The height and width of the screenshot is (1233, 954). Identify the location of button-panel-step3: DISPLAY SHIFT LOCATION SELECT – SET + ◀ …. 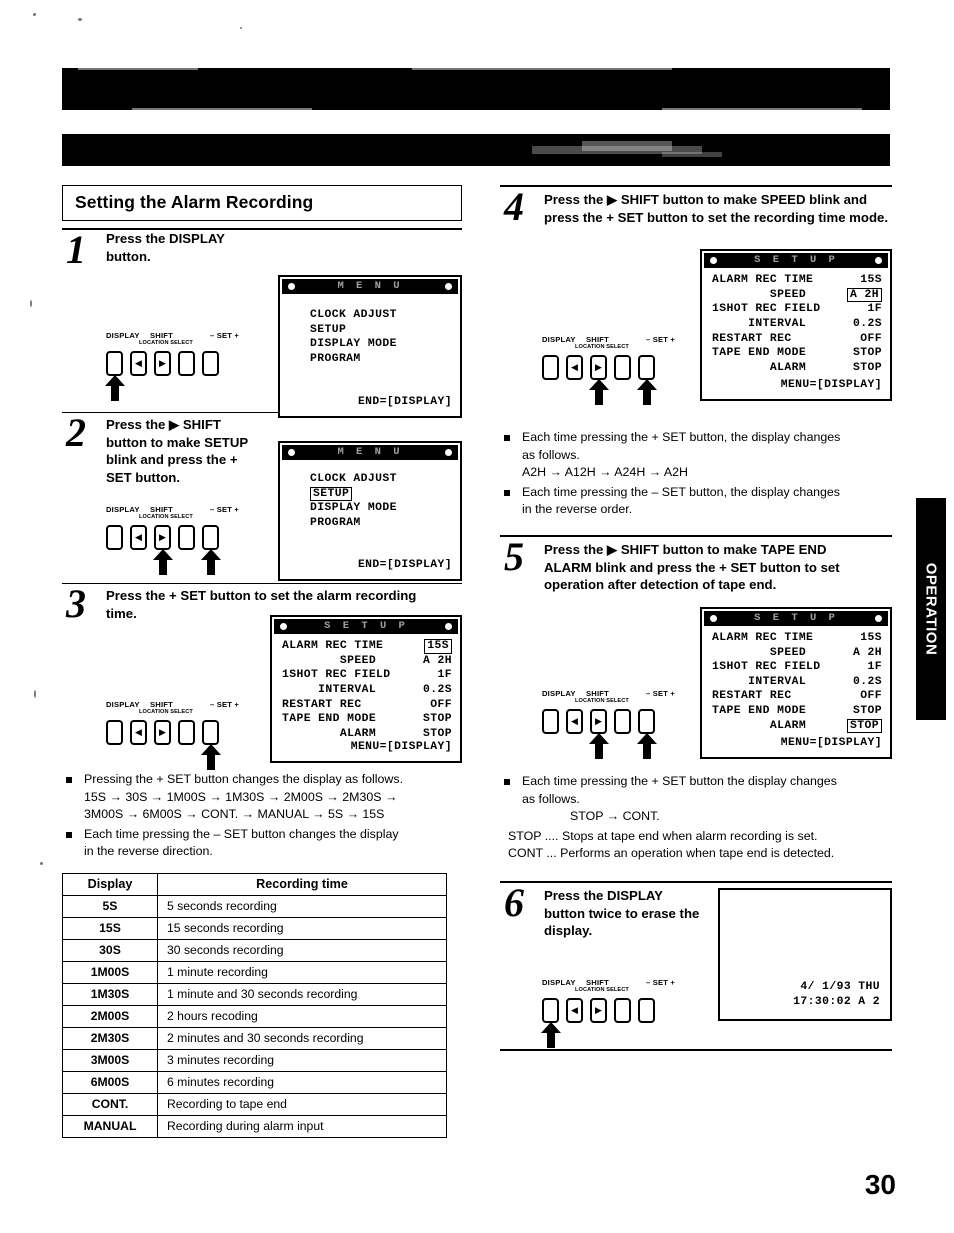
(172, 735).